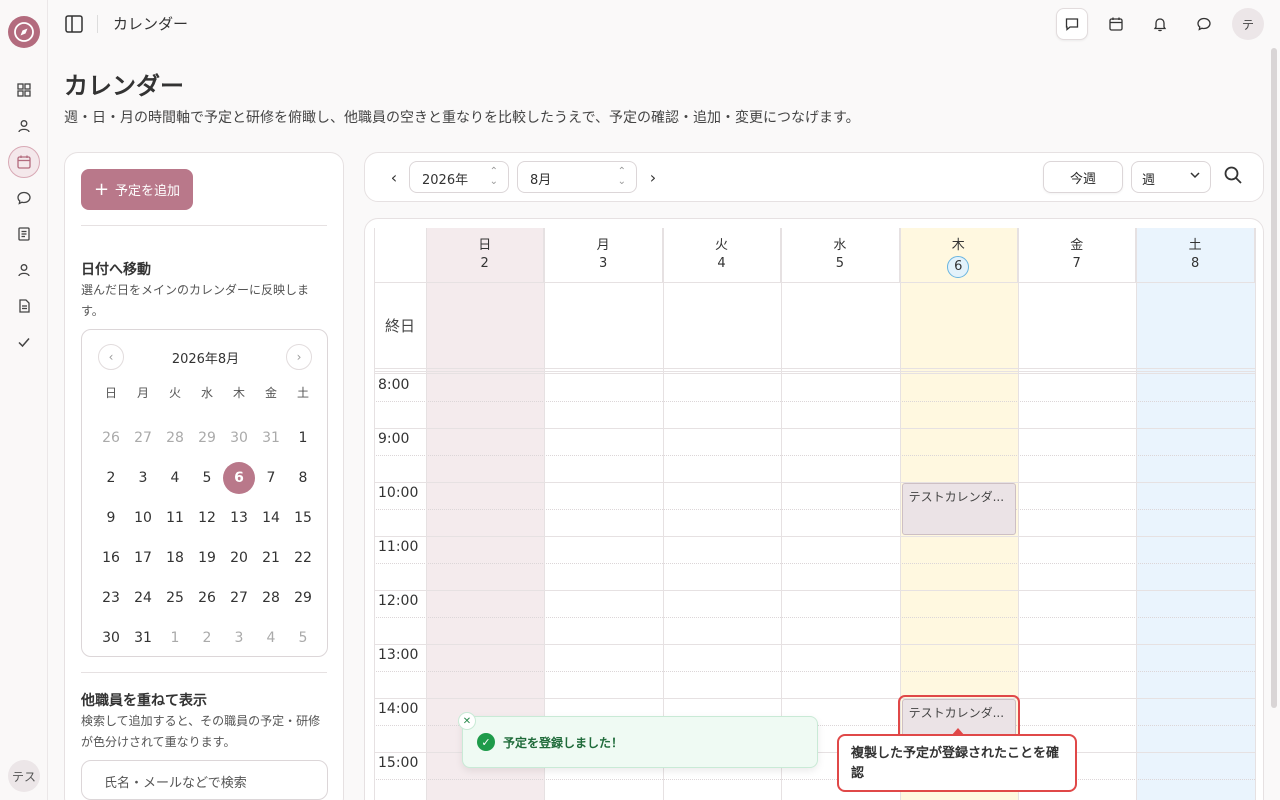  I want to click on toast-message: 予定を登録しました！, so click(563, 743).